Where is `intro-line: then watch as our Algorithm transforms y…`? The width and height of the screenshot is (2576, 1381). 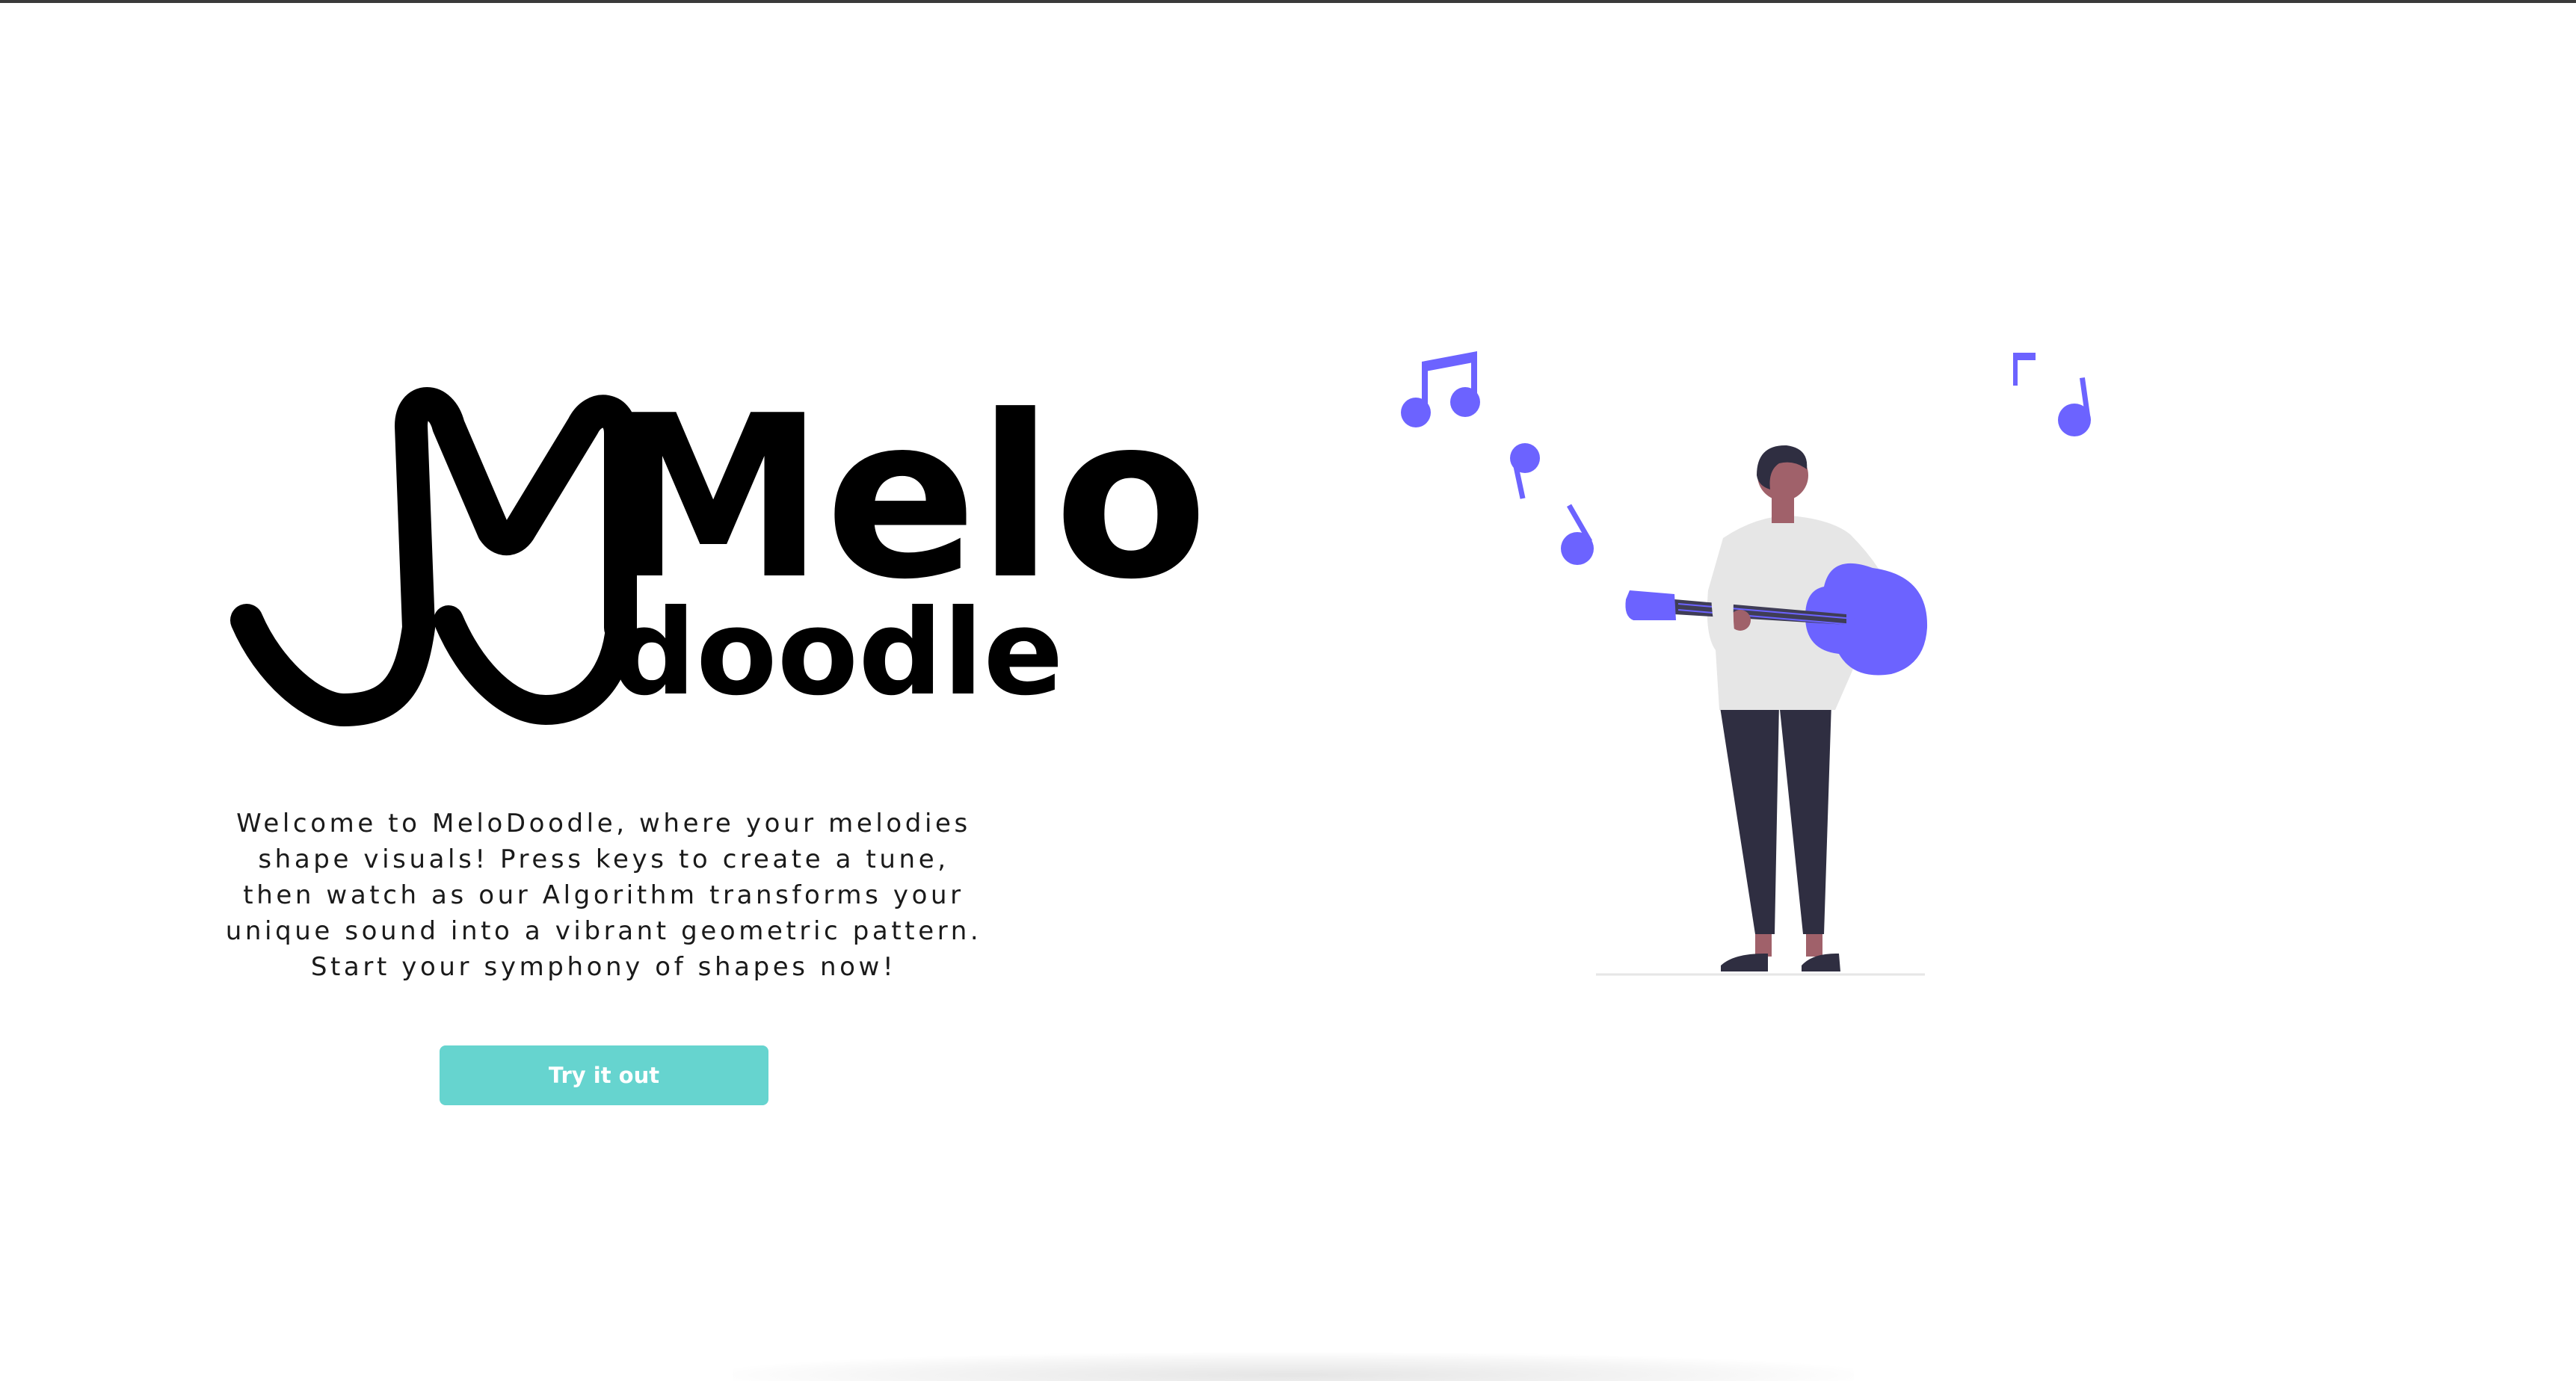 intro-line: then watch as our Algorithm transforms y… is located at coordinates (603, 895).